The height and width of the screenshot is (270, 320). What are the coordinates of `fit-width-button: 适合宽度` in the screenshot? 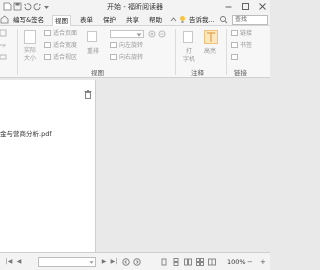 It's located at (60, 46).